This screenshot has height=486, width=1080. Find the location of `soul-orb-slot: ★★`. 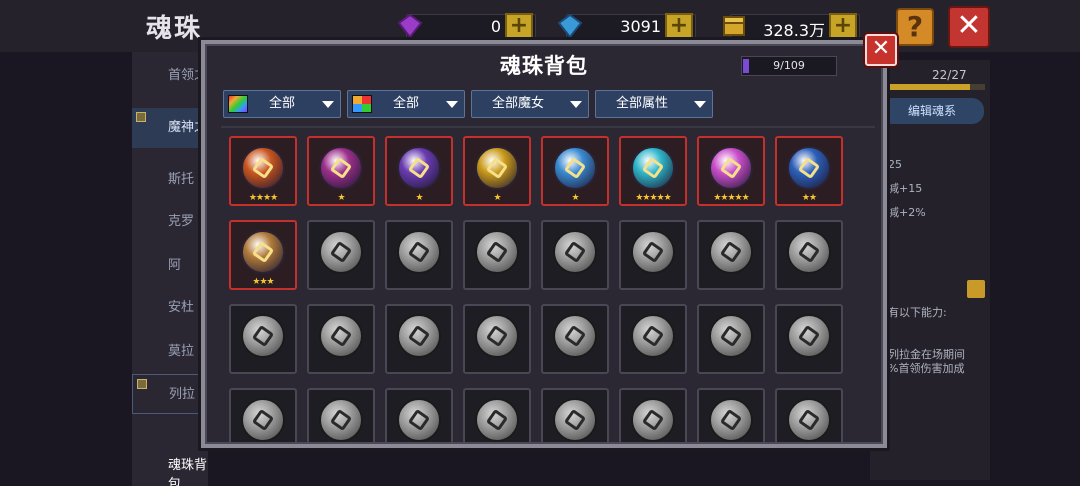

soul-orb-slot: ★★ is located at coordinates (809, 171).